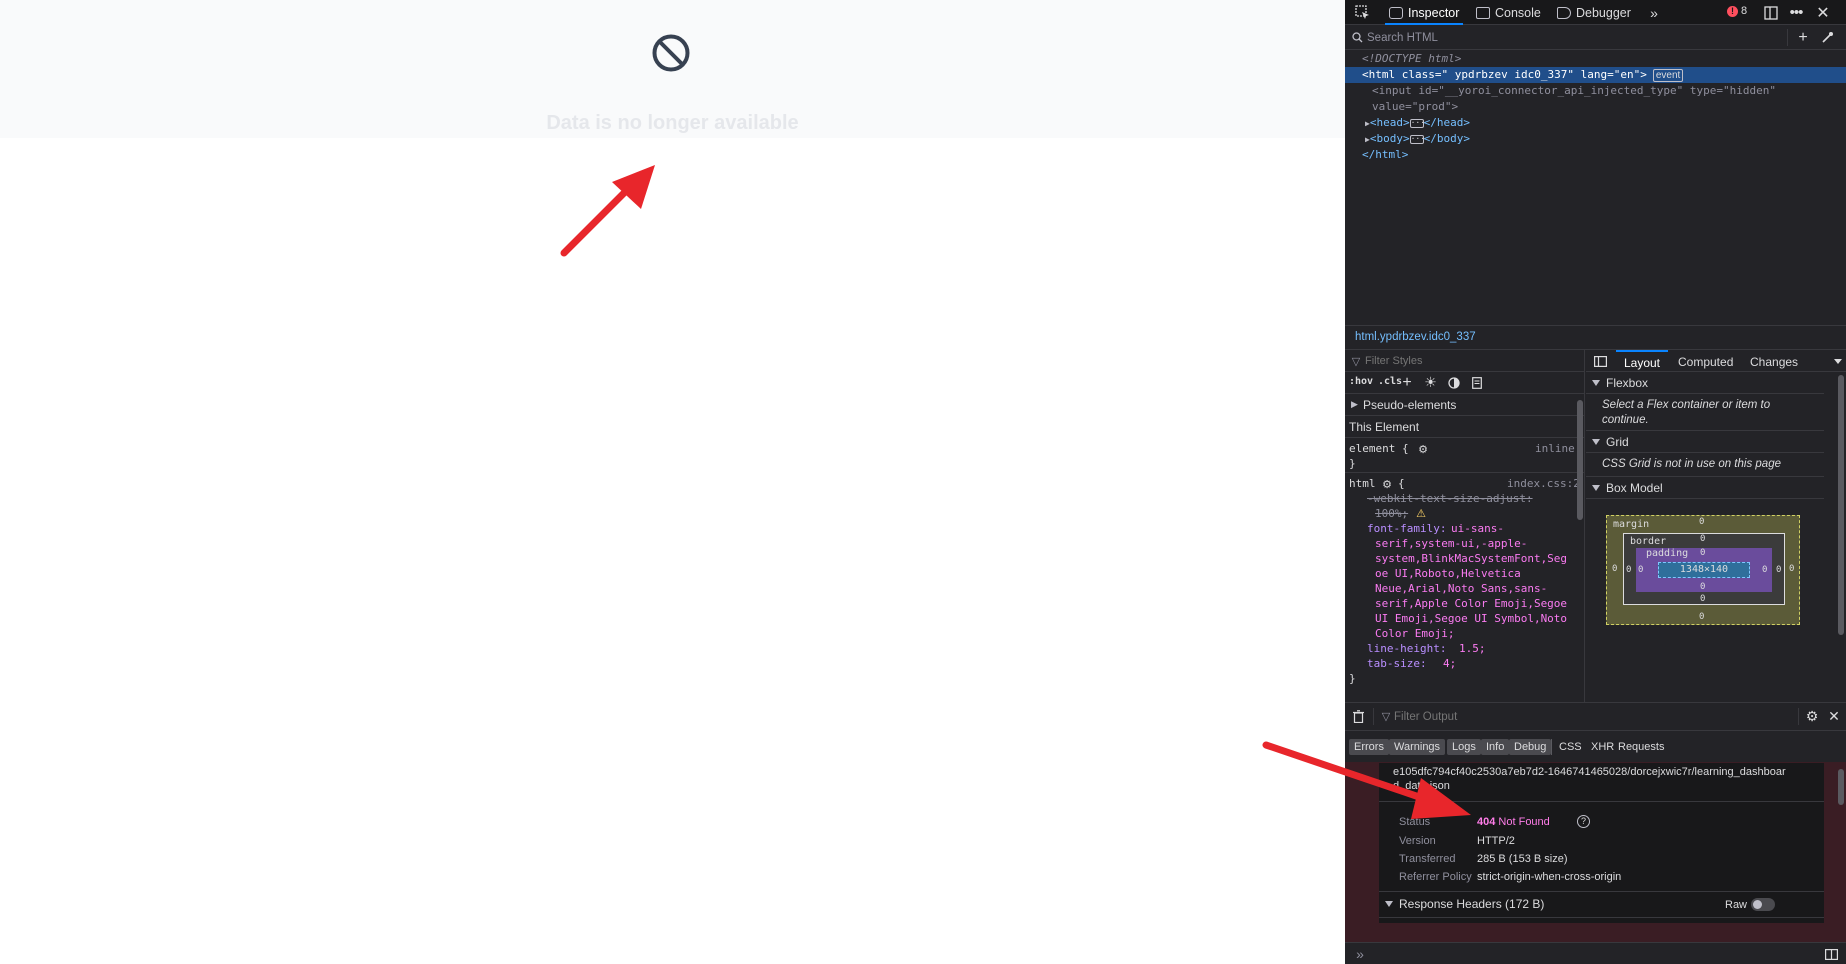  I want to click on rules-scrollbar, so click(1580, 460).